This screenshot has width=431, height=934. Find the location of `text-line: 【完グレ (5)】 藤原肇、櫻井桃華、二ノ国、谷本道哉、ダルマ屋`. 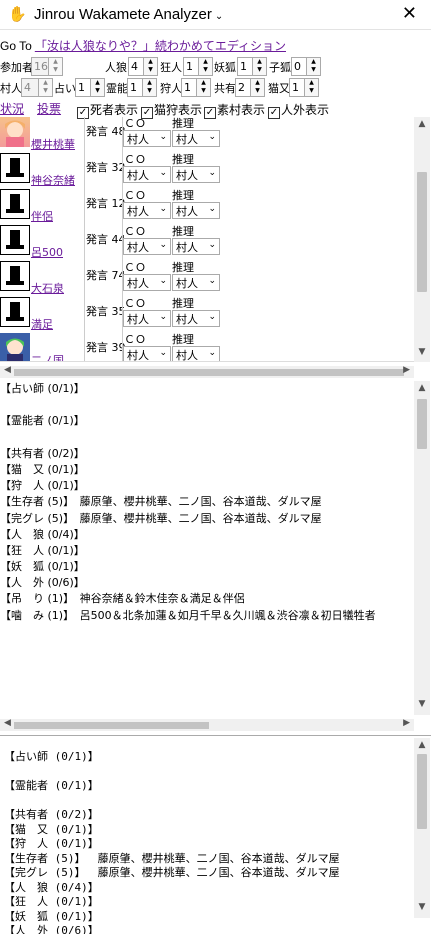

text-line: 【完グレ (5)】 藤原肇、櫻井桃華、二ノ国、谷本道哉、ダルマ屋 is located at coordinates (172, 872).